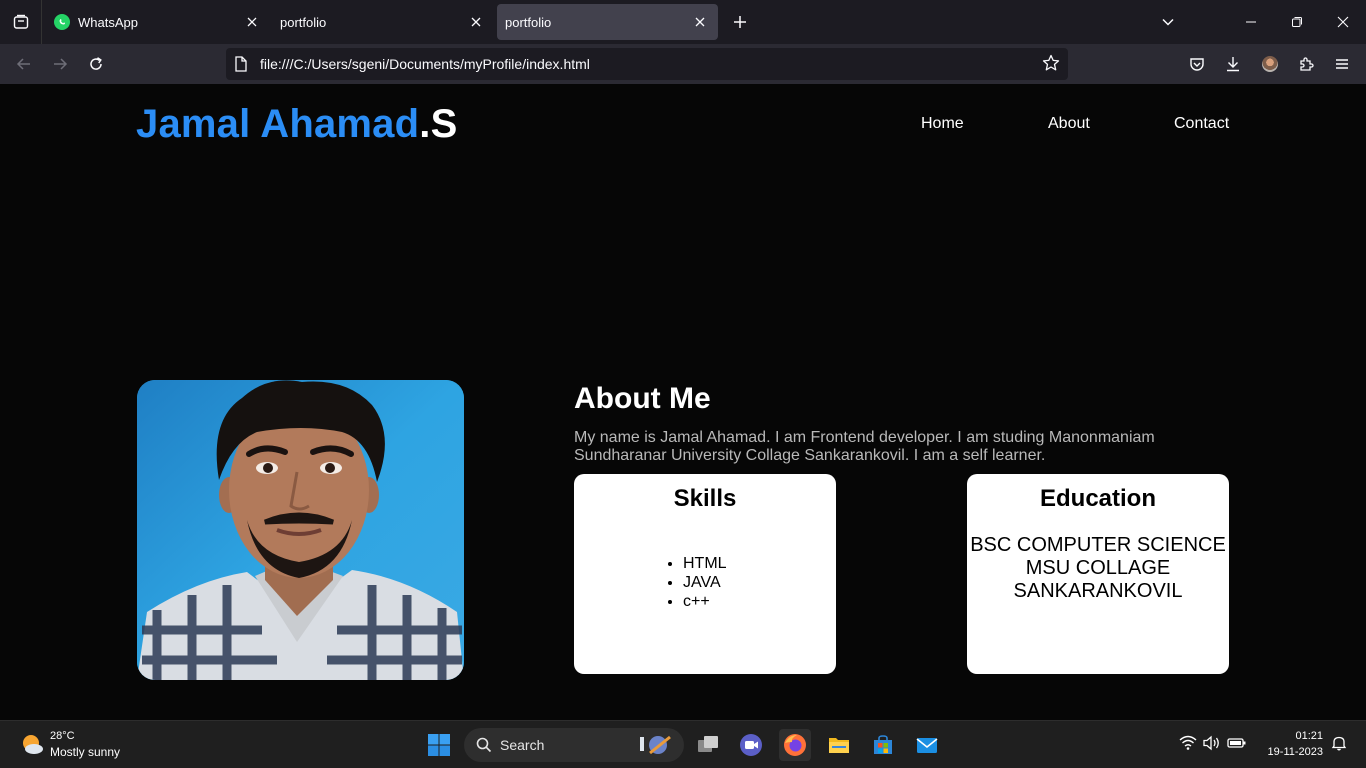 The height and width of the screenshot is (768, 1366). I want to click on firefox-icon, so click(795, 745).